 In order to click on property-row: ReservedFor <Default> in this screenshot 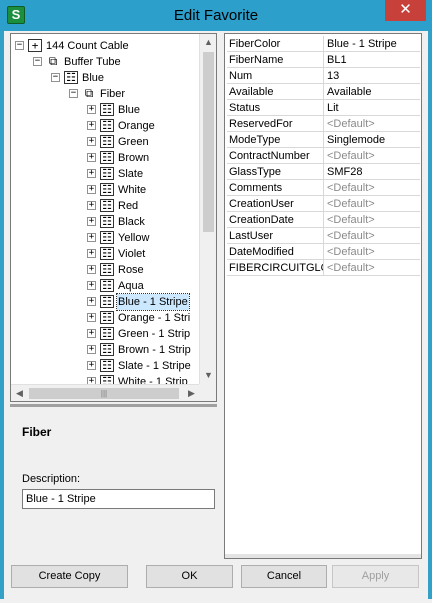, I will do `click(323, 124)`.